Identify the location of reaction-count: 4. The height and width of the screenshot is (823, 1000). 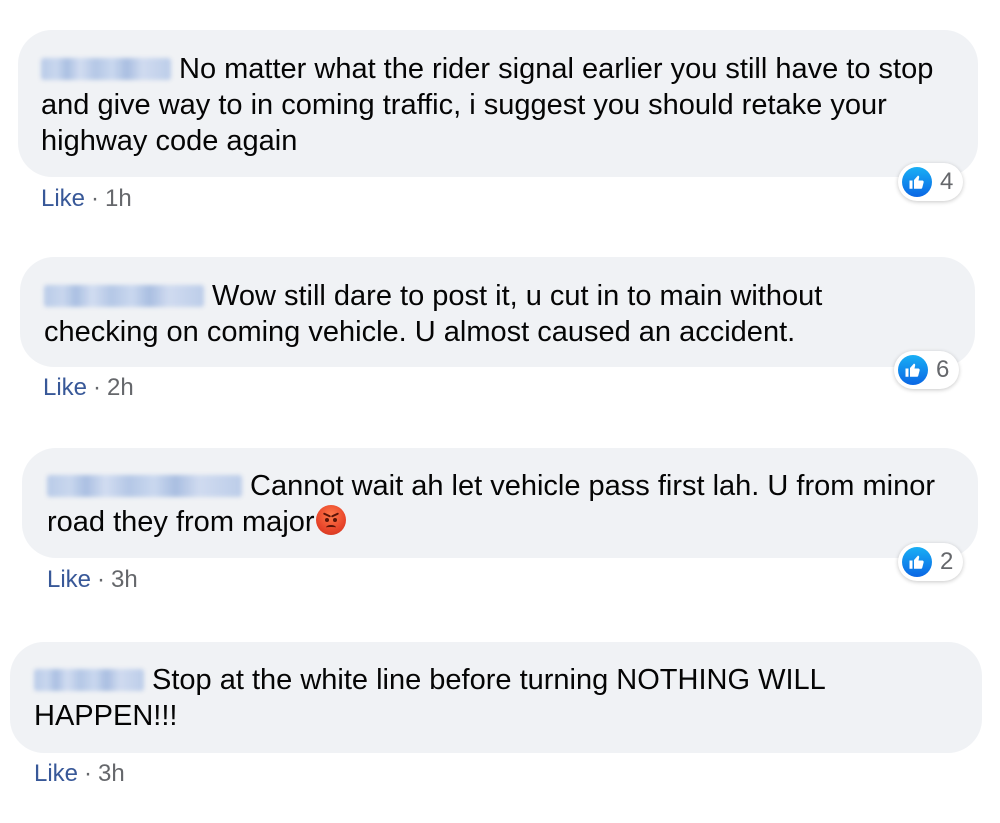
(947, 181).